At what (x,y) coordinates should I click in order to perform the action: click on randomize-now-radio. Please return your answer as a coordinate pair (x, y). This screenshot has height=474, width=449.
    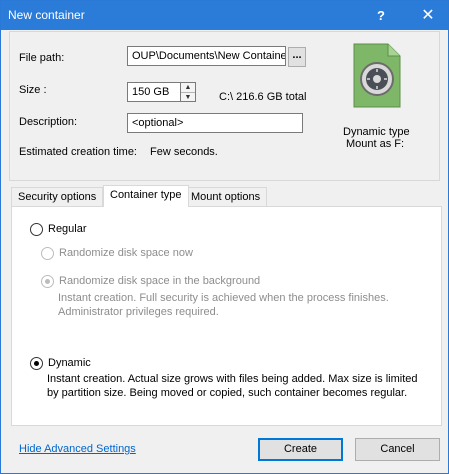
    Looking at the image, I should click on (47, 253).